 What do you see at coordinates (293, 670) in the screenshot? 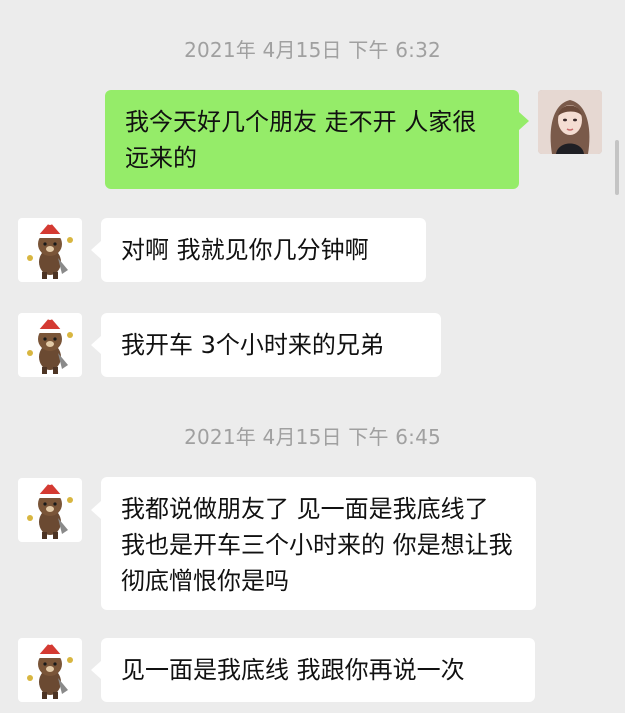
I see `message-text: 见一面是我底线 我跟你再说一次` at bounding box center [293, 670].